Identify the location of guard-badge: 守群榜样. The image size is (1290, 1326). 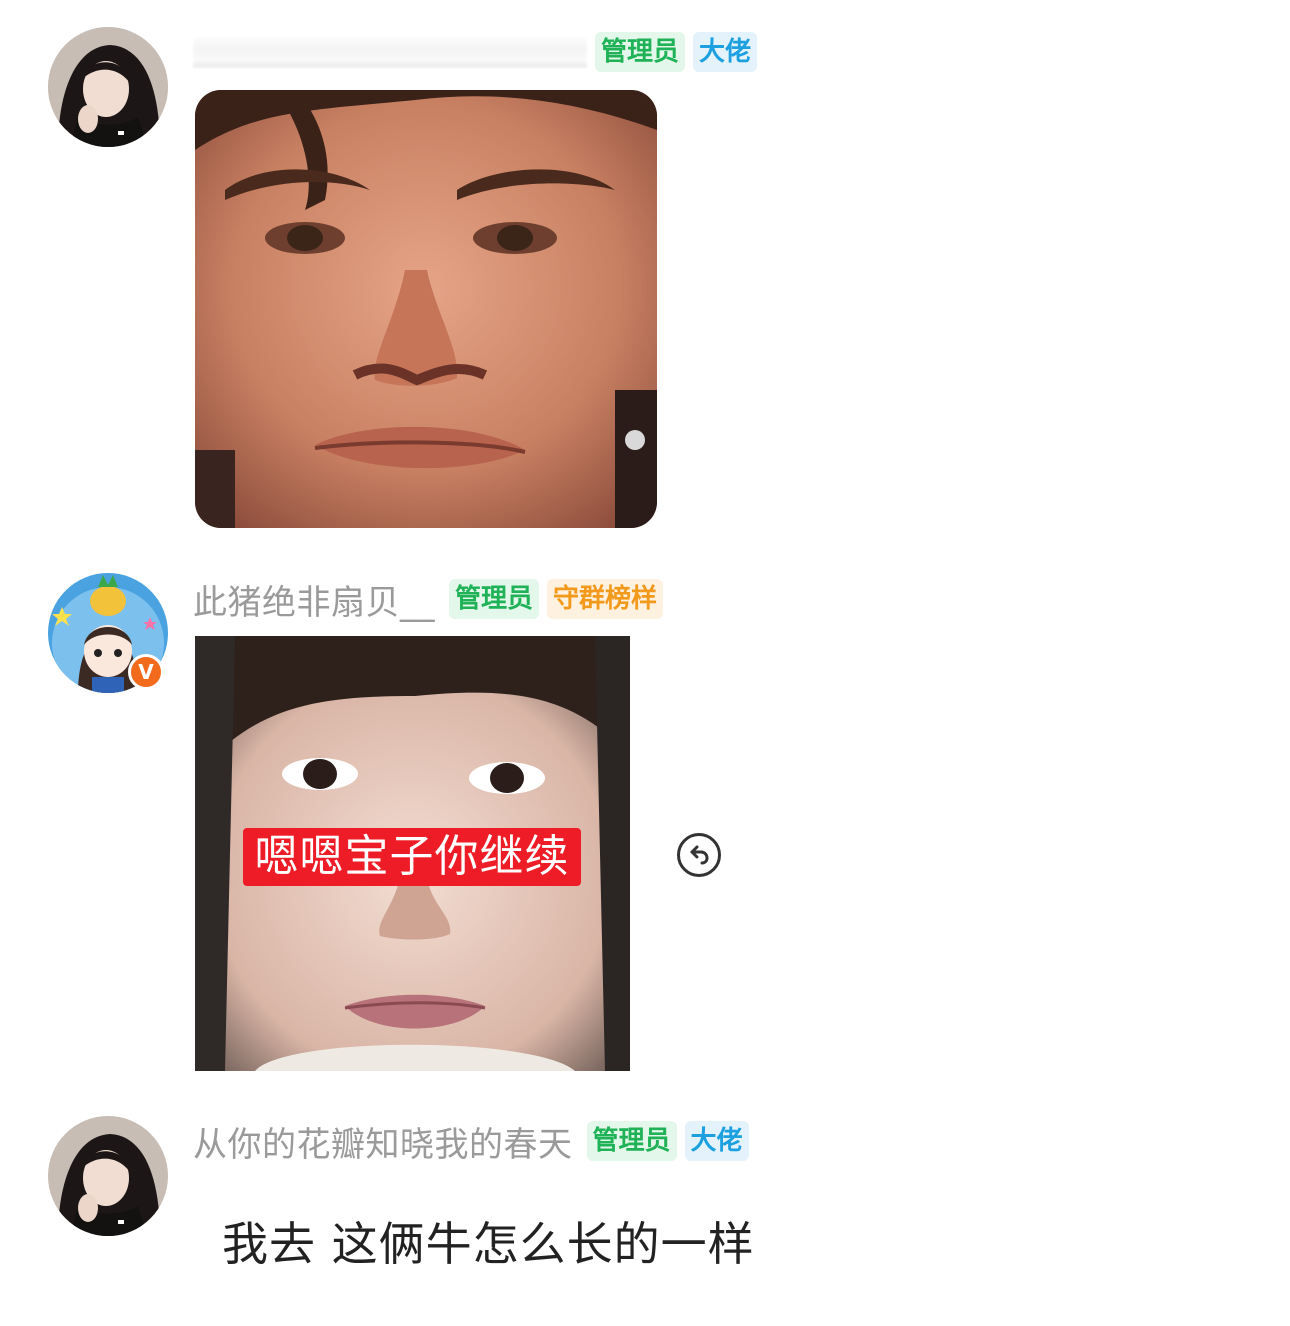
(605, 599).